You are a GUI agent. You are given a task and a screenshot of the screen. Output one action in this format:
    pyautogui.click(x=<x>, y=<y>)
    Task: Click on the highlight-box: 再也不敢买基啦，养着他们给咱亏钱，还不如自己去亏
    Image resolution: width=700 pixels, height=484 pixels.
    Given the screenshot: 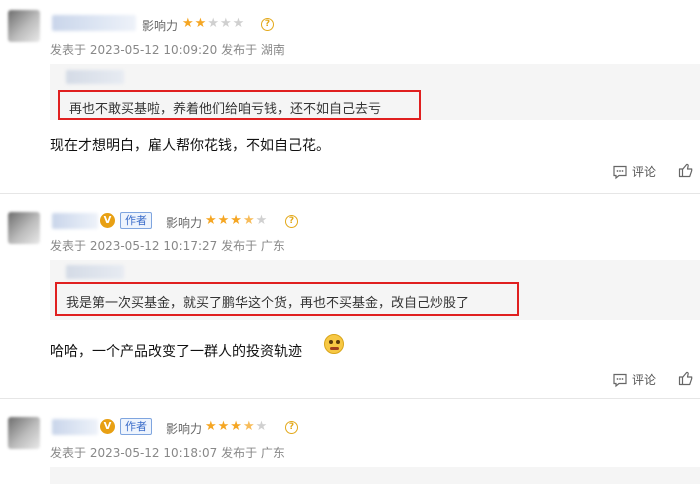 What is the action you would take?
    pyautogui.click(x=239, y=105)
    